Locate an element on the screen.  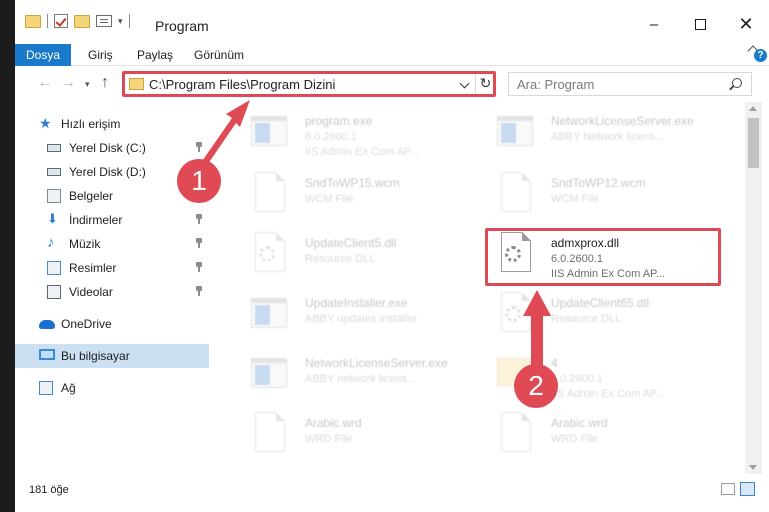
sidebar-item-label: İndirmeler is located at coordinates (96, 220).